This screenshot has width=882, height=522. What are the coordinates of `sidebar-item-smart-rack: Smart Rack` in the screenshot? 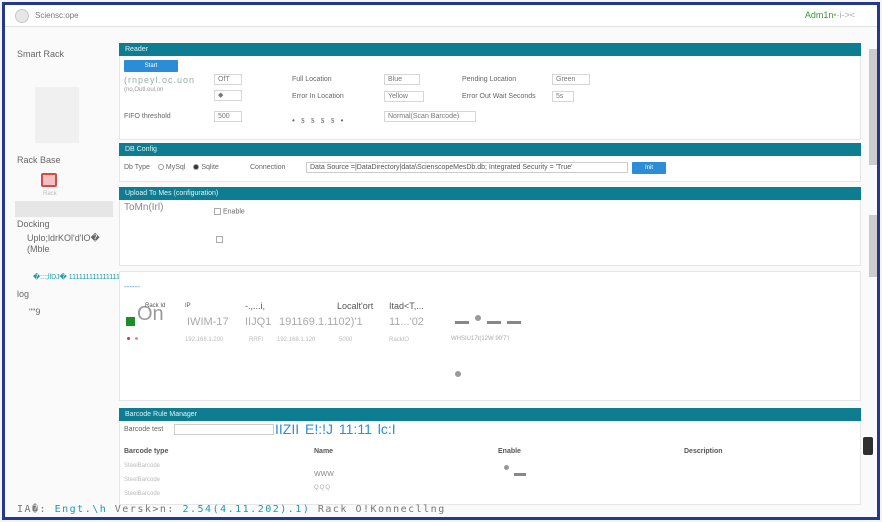 It's located at (40, 54).